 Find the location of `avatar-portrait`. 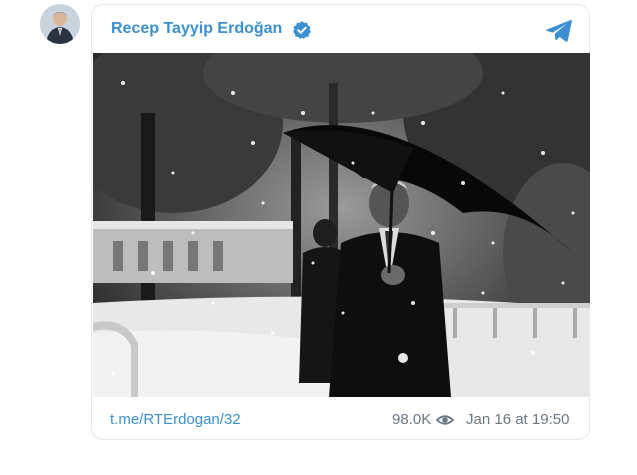

avatar-portrait is located at coordinates (60, 24).